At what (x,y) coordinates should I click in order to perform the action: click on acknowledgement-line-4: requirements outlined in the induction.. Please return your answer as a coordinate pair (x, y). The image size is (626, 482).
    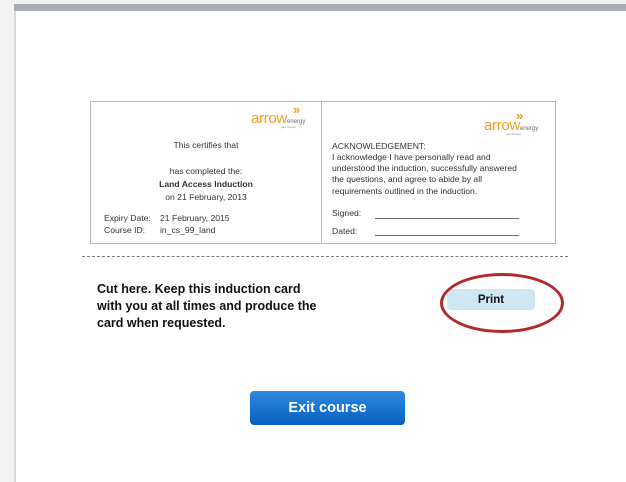
    Looking at the image, I should click on (405, 191).